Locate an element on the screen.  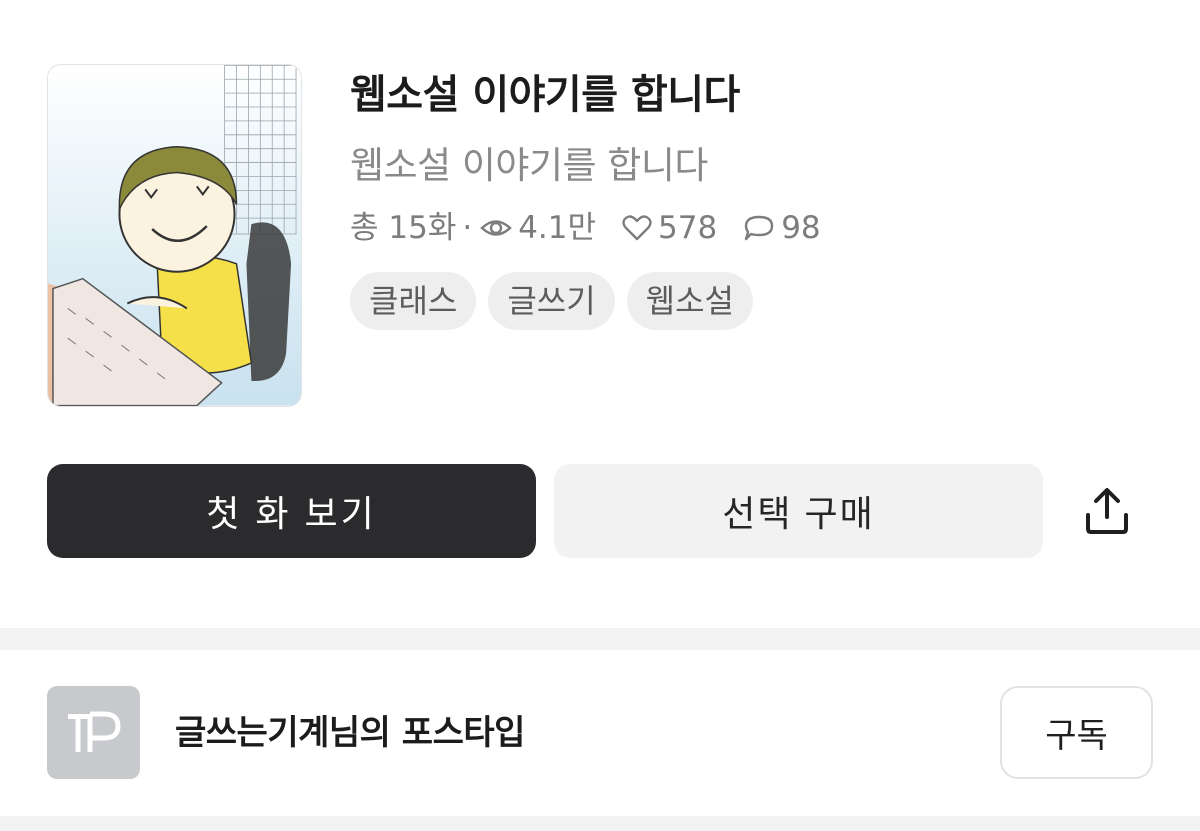
view-stat: 4.1만 is located at coordinates (538, 228).